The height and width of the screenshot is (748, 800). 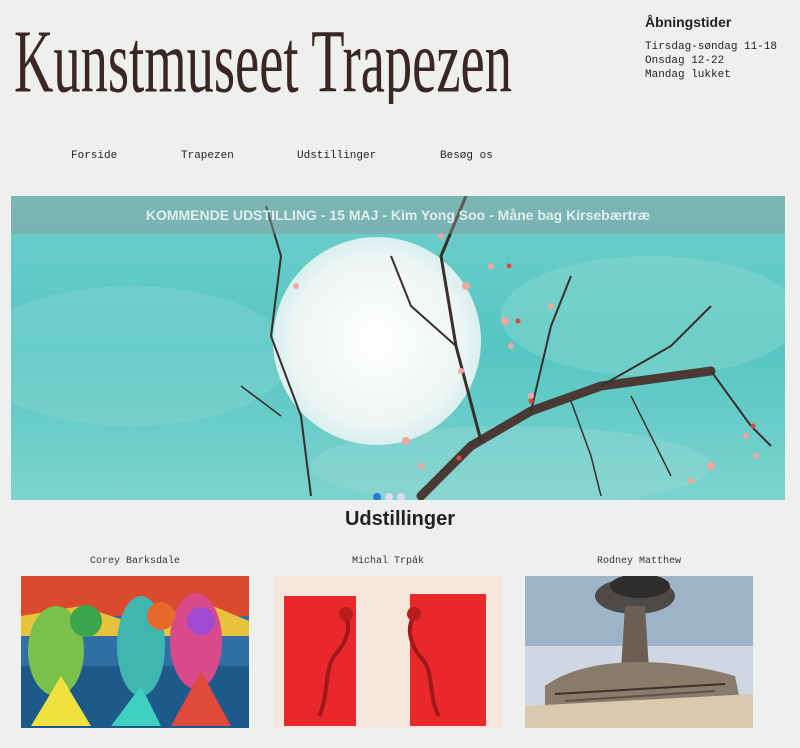 What do you see at coordinates (135, 566) in the screenshot?
I see `artist-name: Corey Barksdale` at bounding box center [135, 566].